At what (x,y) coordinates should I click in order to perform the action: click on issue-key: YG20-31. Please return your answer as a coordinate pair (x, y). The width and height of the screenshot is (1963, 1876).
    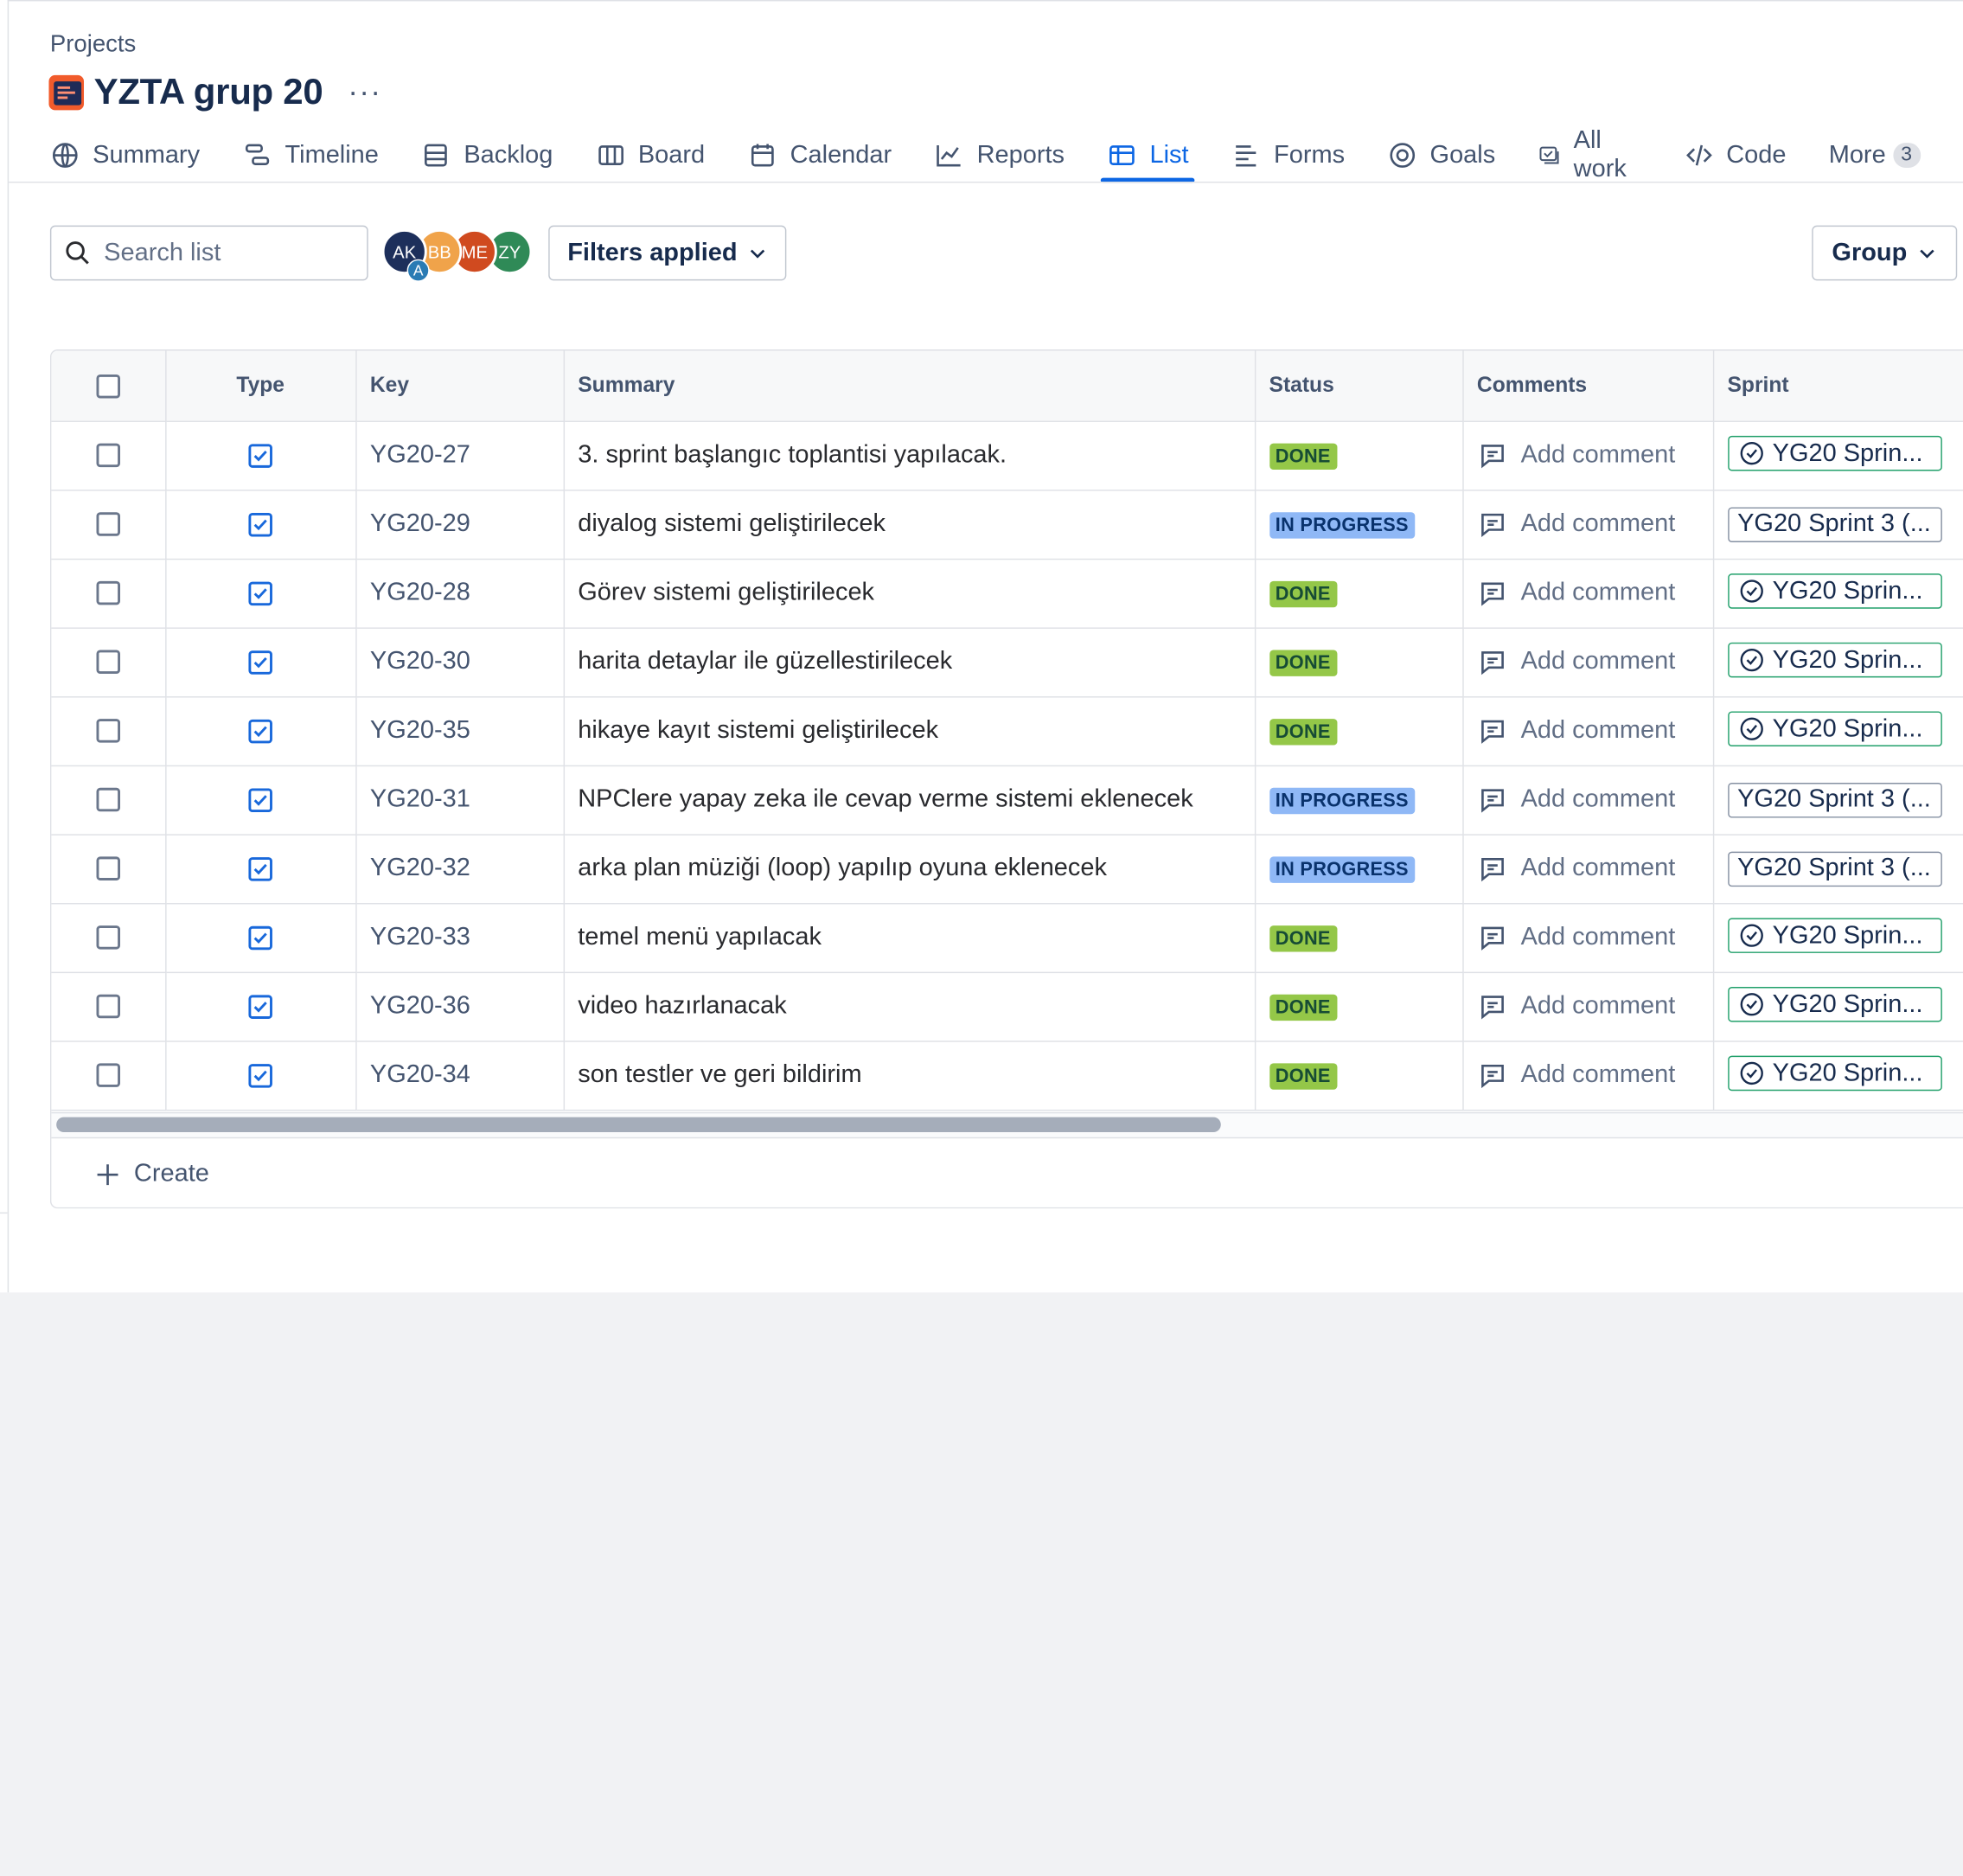
    Looking at the image, I should click on (460, 800).